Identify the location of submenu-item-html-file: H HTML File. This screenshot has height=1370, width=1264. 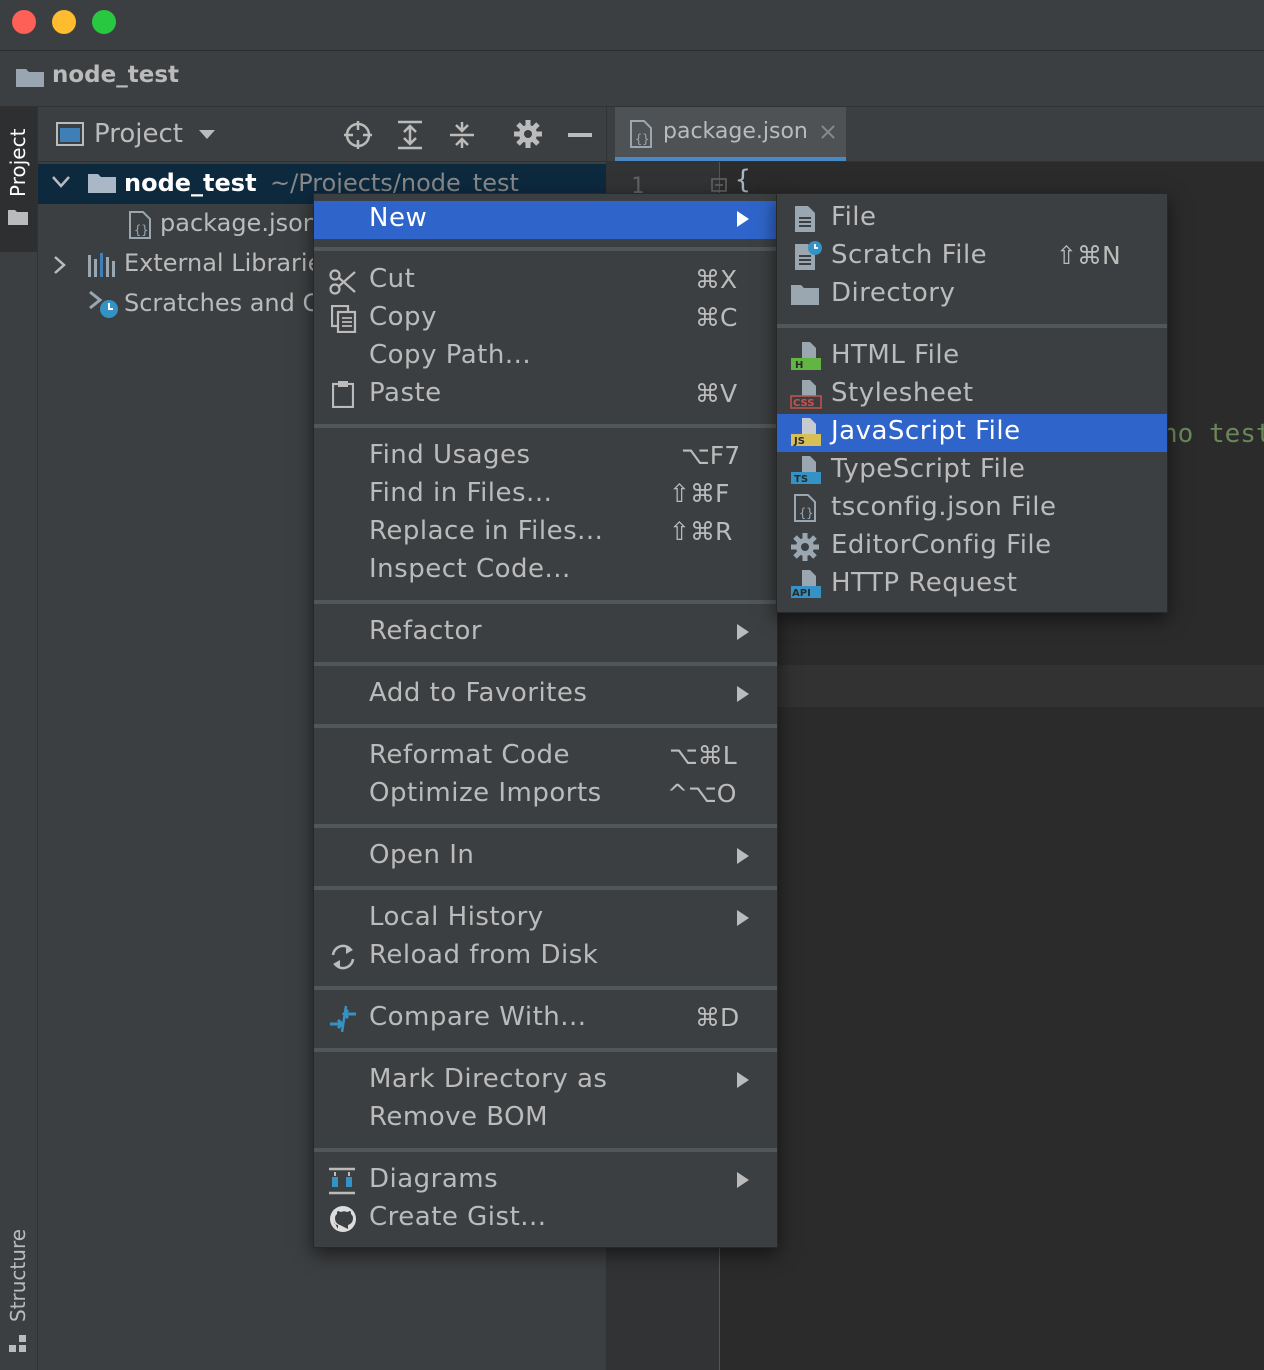
(972, 357).